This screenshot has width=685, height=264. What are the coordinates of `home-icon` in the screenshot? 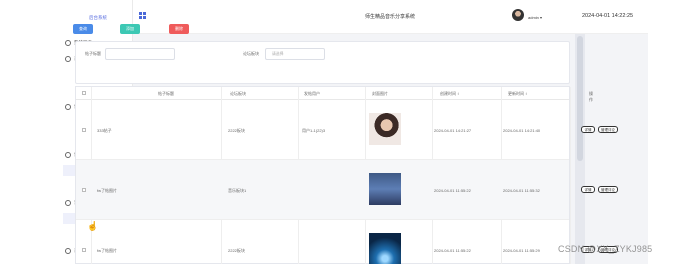 It's located at (68, 42).